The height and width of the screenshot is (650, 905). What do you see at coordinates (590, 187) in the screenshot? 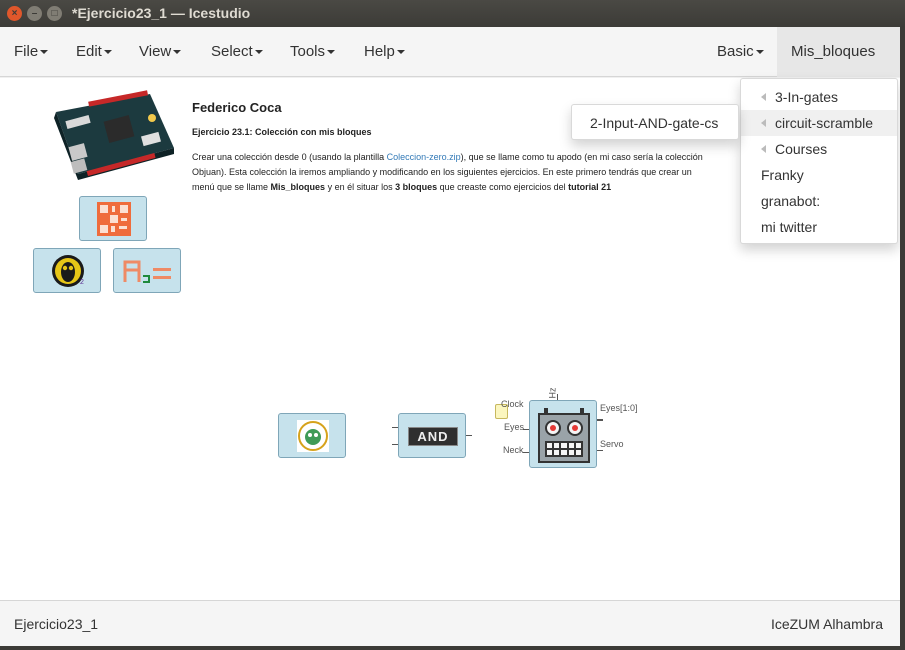
I see `desc-bold: tutorial 21` at bounding box center [590, 187].